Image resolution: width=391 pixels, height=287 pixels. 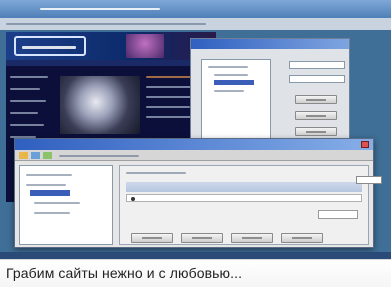 What do you see at coordinates (100, 105) in the screenshot?
I see `site-artwork-image` at bounding box center [100, 105].